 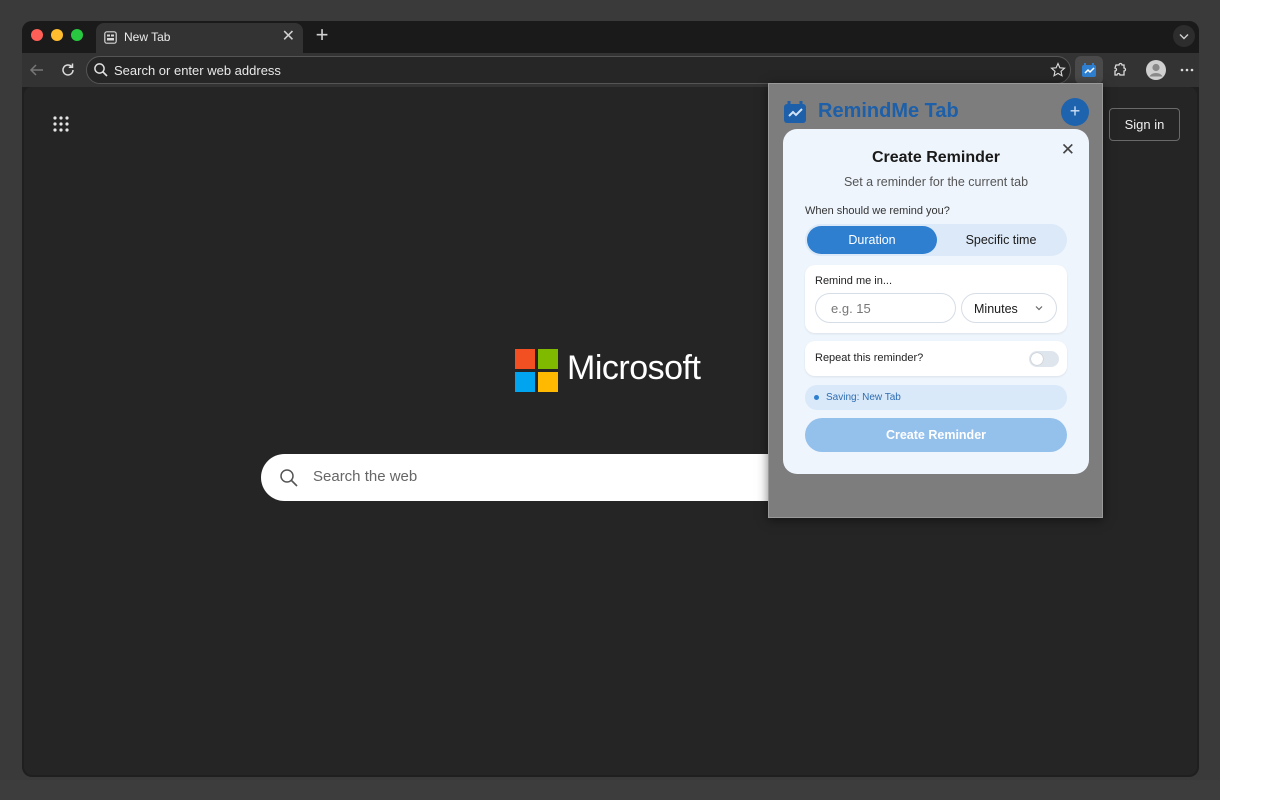 I want to click on add-reminder-button: +, so click(x=1075, y=112).